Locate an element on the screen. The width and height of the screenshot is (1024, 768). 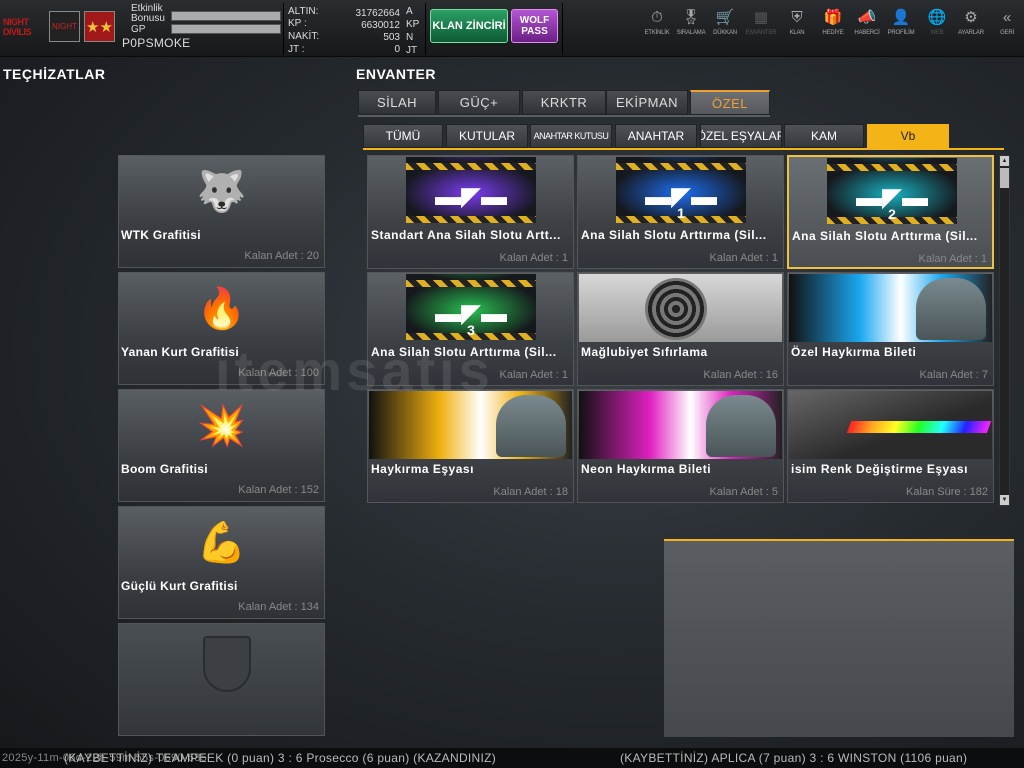
slot-number: 3 is located at coordinates (471, 330).